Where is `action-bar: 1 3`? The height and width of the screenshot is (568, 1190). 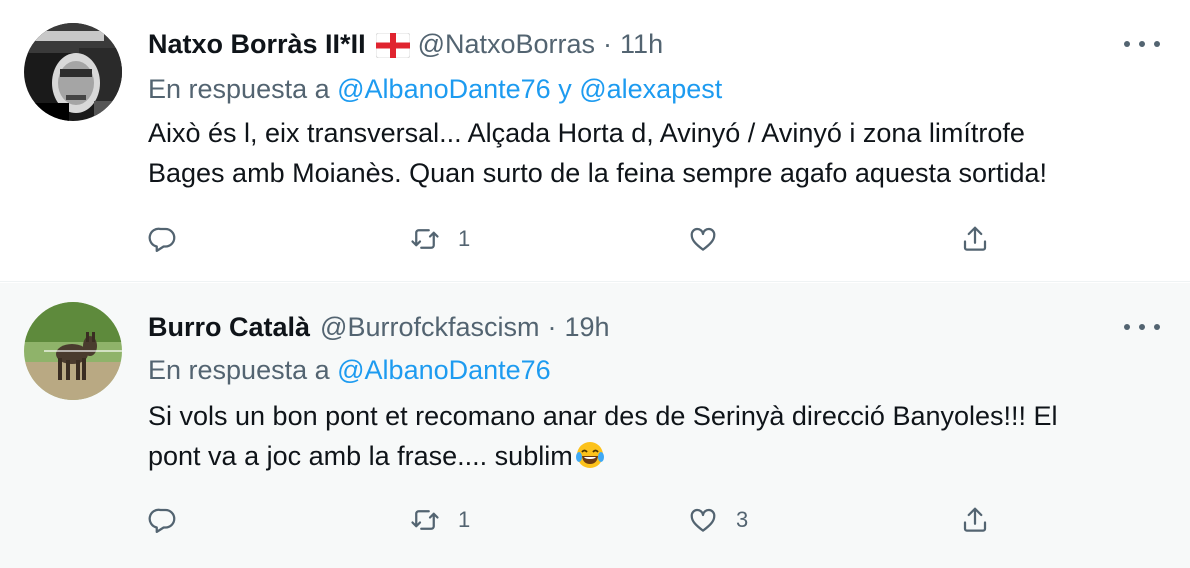 action-bar: 1 3 is located at coordinates (654, 520).